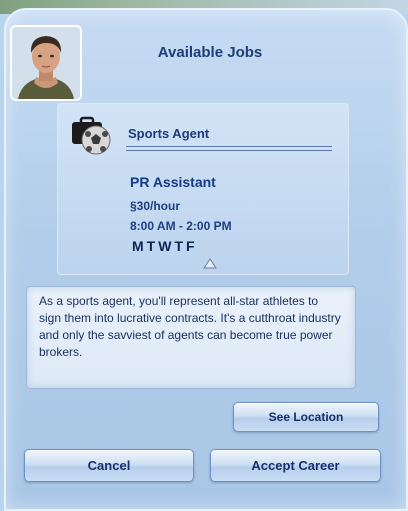 The width and height of the screenshot is (408, 511). I want to click on work-hours: 8:00 AM - 2:00 PM, so click(181, 226).